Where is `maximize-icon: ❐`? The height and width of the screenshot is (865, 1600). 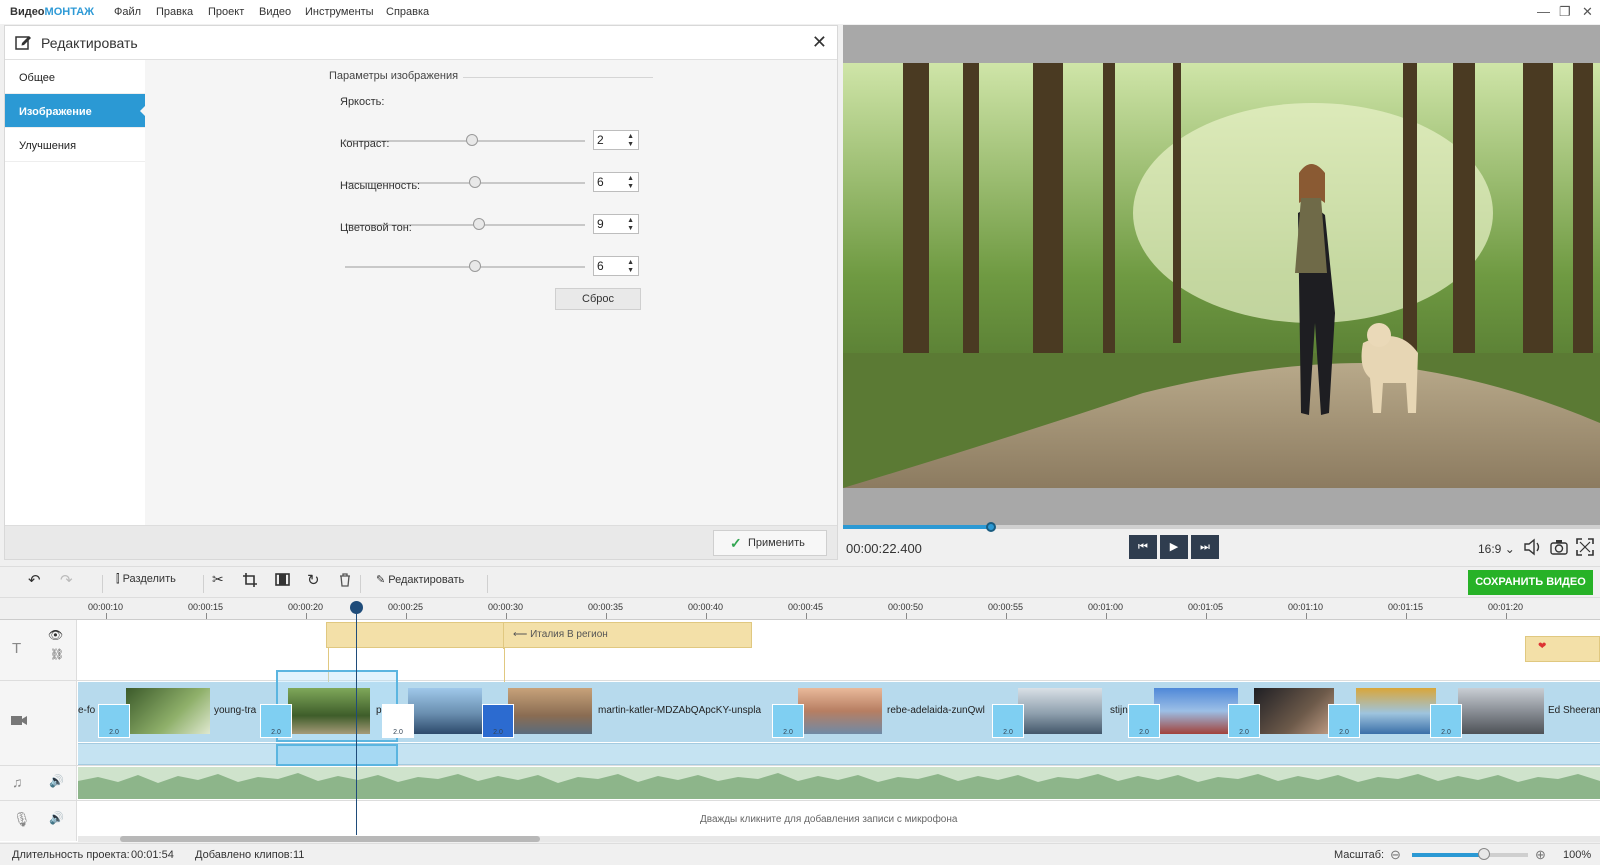 maximize-icon: ❐ is located at coordinates (1565, 12).